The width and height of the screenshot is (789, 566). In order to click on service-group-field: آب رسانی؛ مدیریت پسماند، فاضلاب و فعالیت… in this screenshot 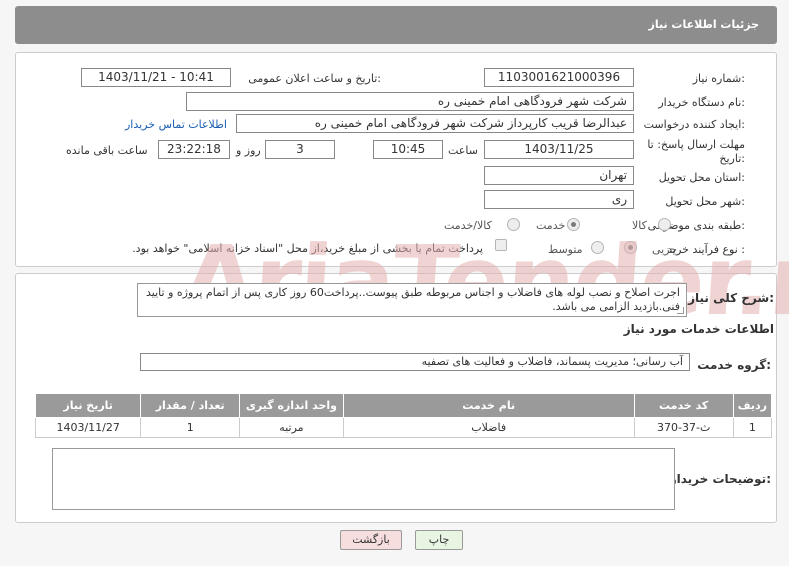, I will do `click(415, 362)`.